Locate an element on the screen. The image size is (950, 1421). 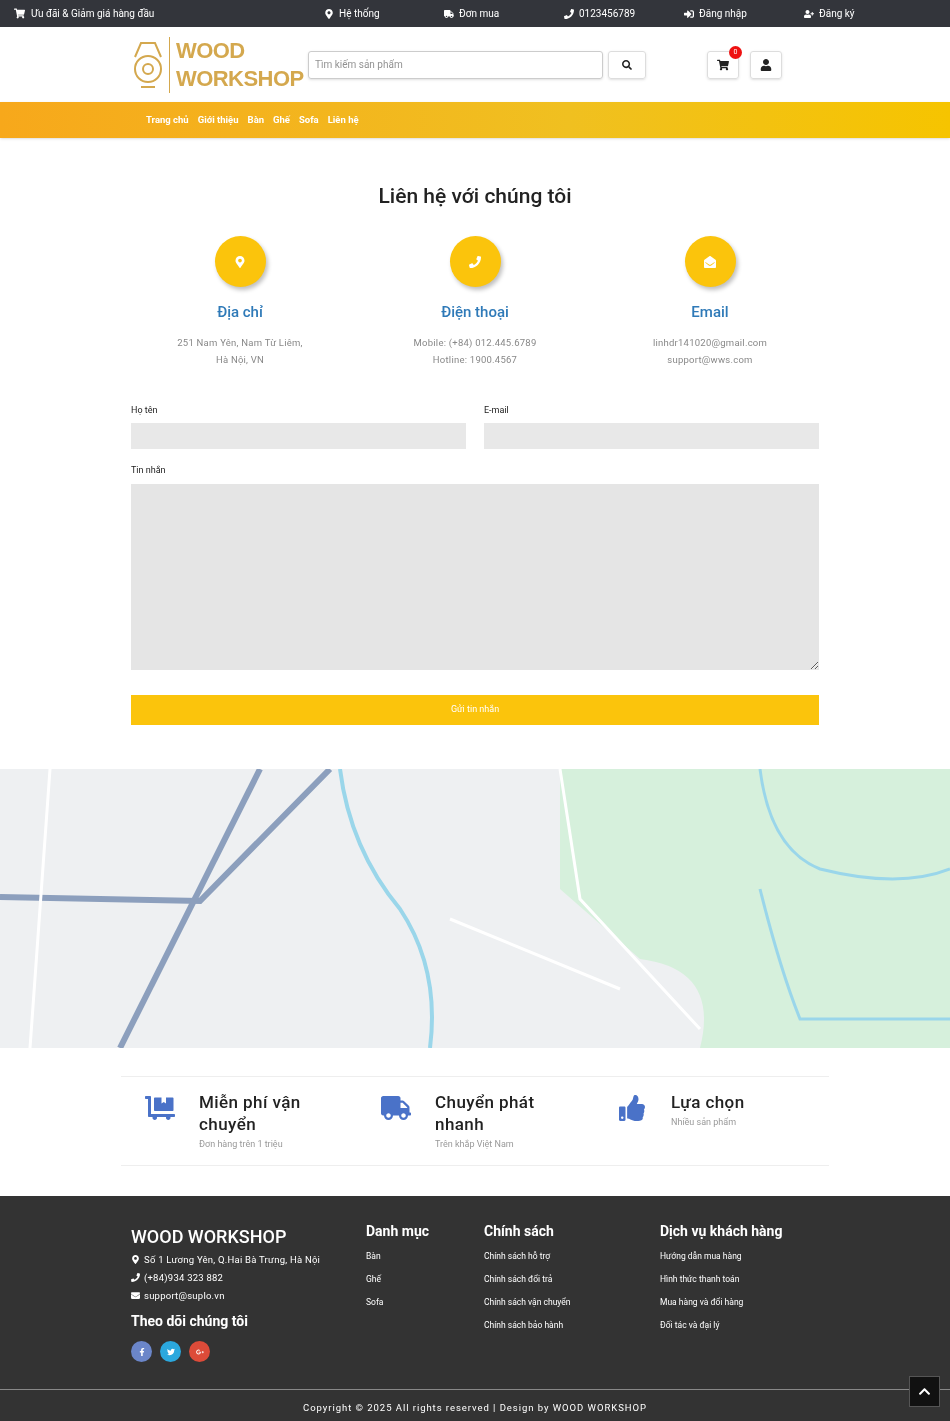
footer-column-title: Dịch vụ khách hàng is located at coordinates (722, 1231).